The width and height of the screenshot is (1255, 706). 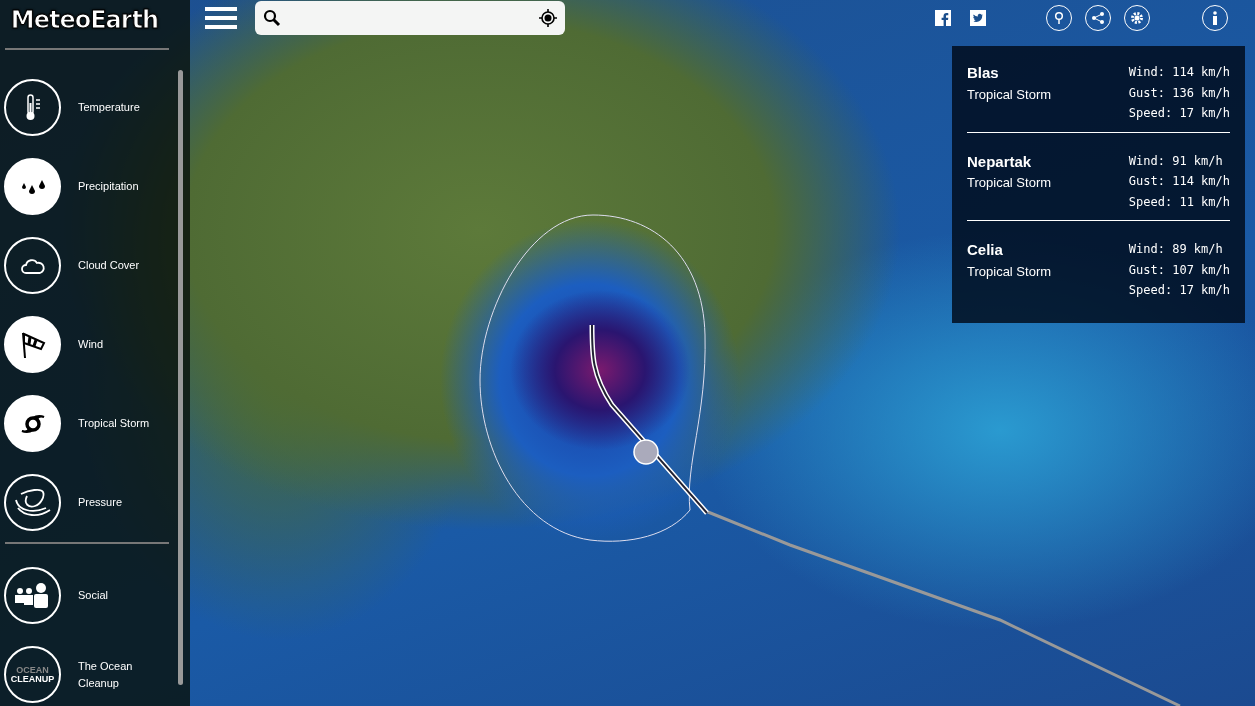 I want to click on storm-stat: Wind: 114 km/h, so click(x=1179, y=72).